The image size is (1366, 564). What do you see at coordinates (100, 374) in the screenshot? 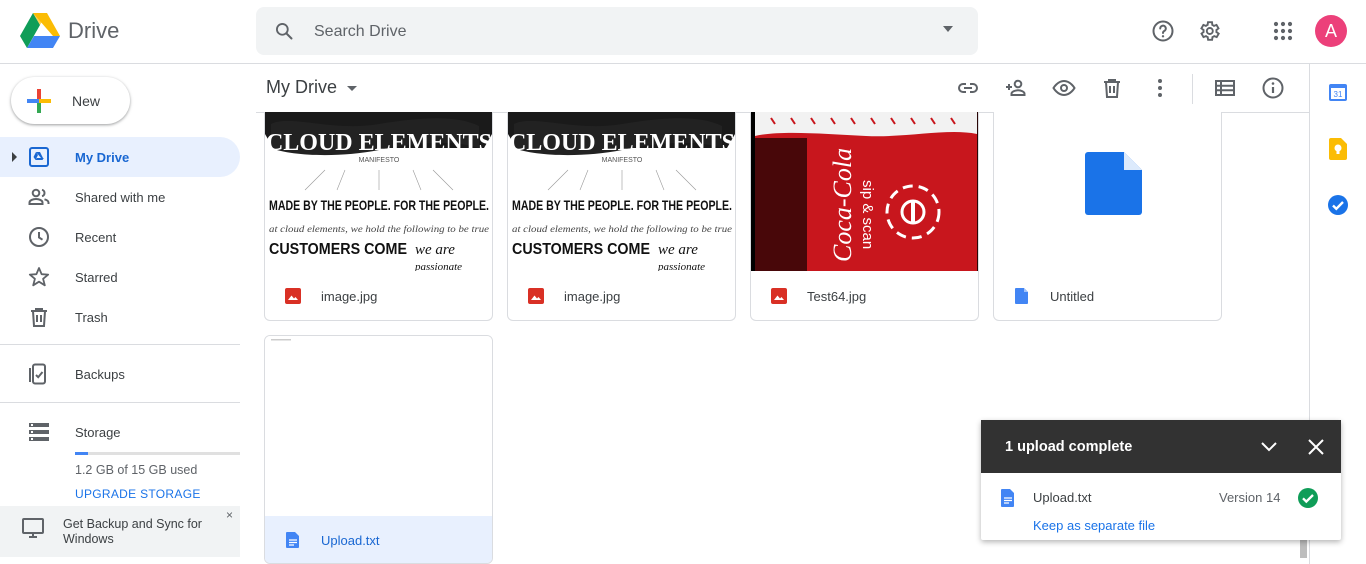
I see `sidebar-item-label: Backups` at bounding box center [100, 374].